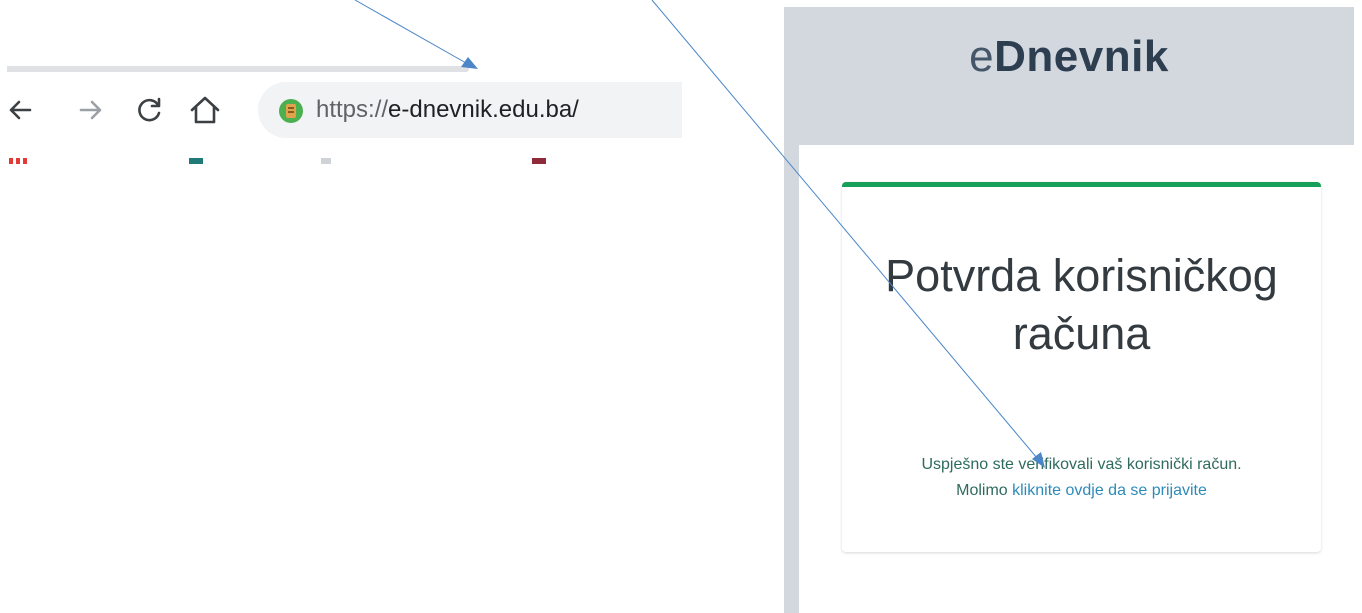 Image resolution: width=1362 pixels, height=613 pixels. Describe the element at coordinates (410, 32) in the screenshot. I see `annotation-arrow-line` at that location.